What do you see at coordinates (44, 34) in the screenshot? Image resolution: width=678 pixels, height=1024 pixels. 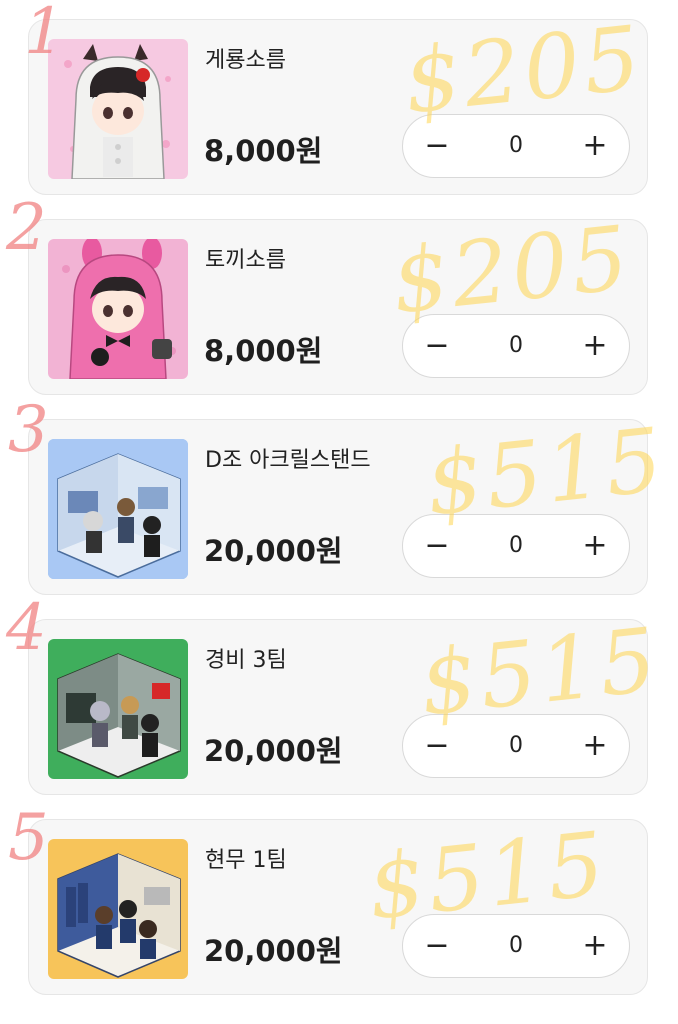 I see `annotation-index-1: 1` at bounding box center [44, 34].